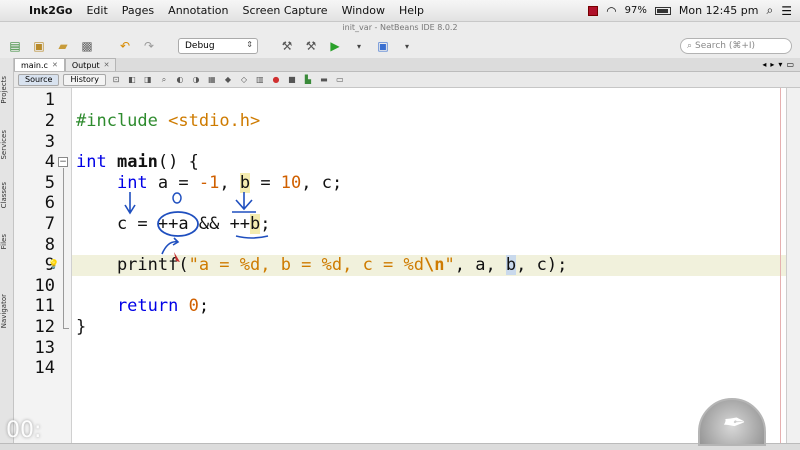 This screenshot has width=800, height=450. What do you see at coordinates (770, 10) in the screenshot?
I see `spotlight-icon: ⌕` at bounding box center [770, 10].